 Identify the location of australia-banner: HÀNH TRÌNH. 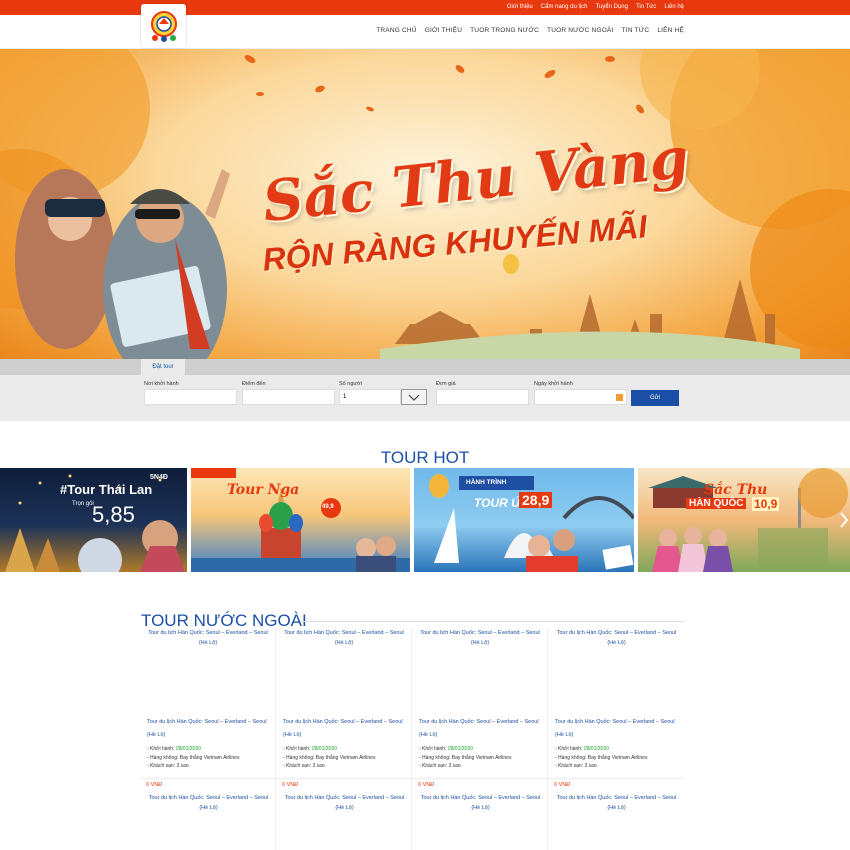
(486, 482).